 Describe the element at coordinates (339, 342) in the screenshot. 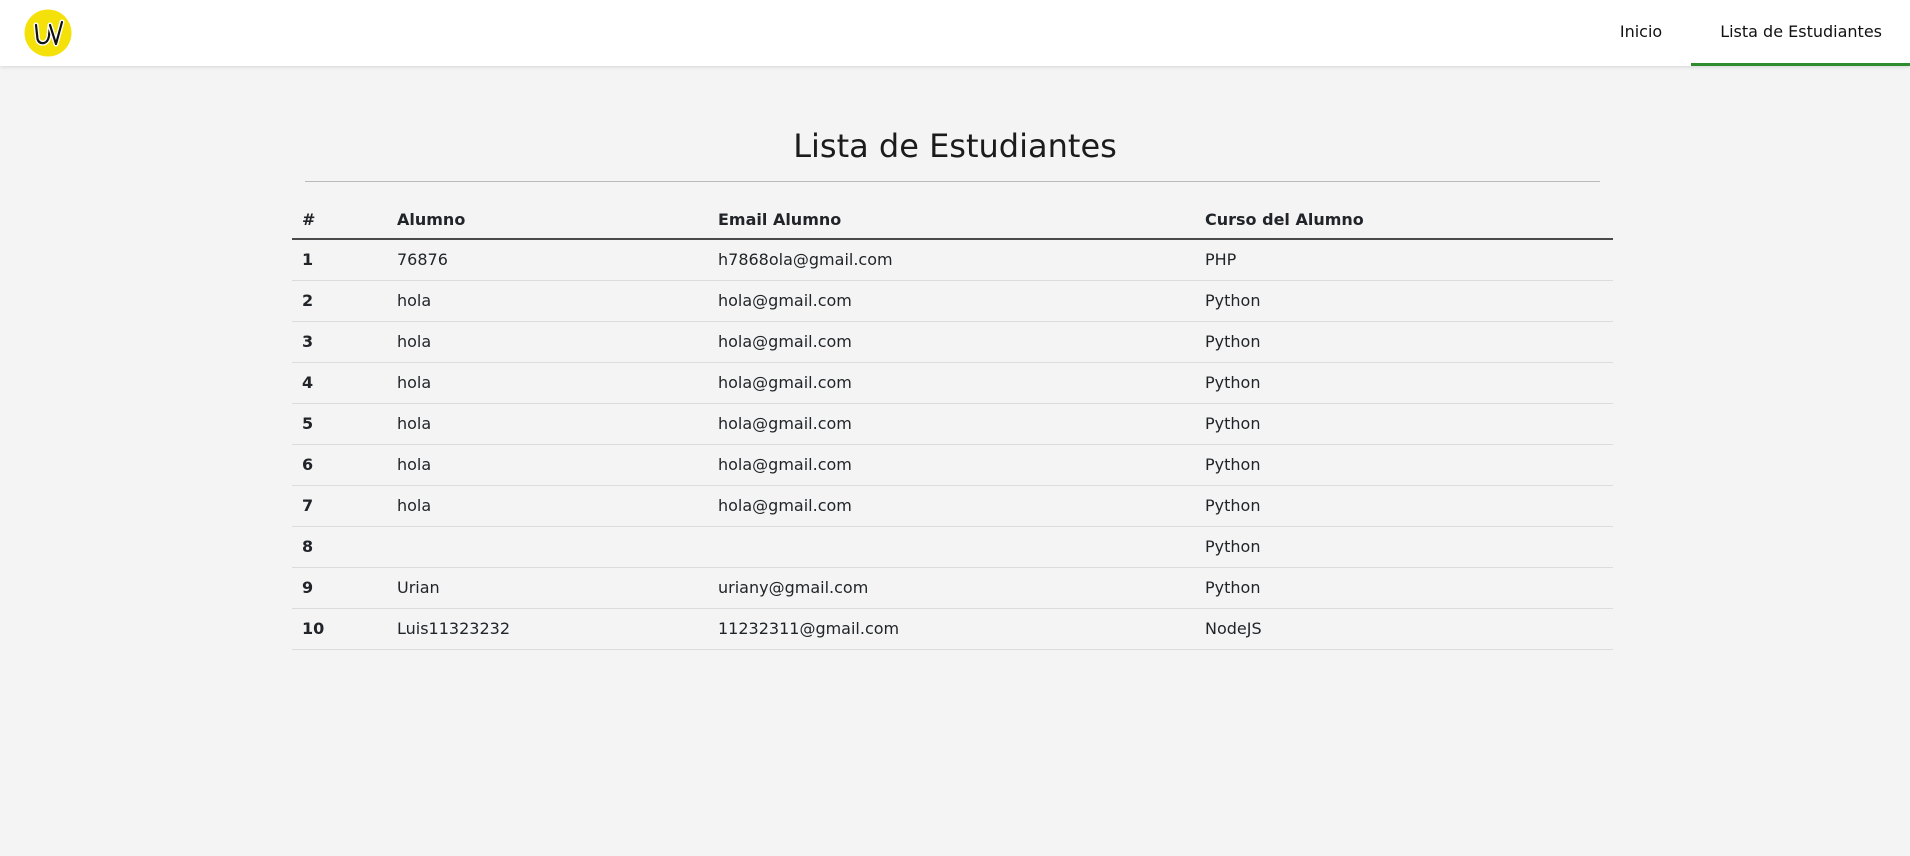

I see `cell-number: 3` at that location.